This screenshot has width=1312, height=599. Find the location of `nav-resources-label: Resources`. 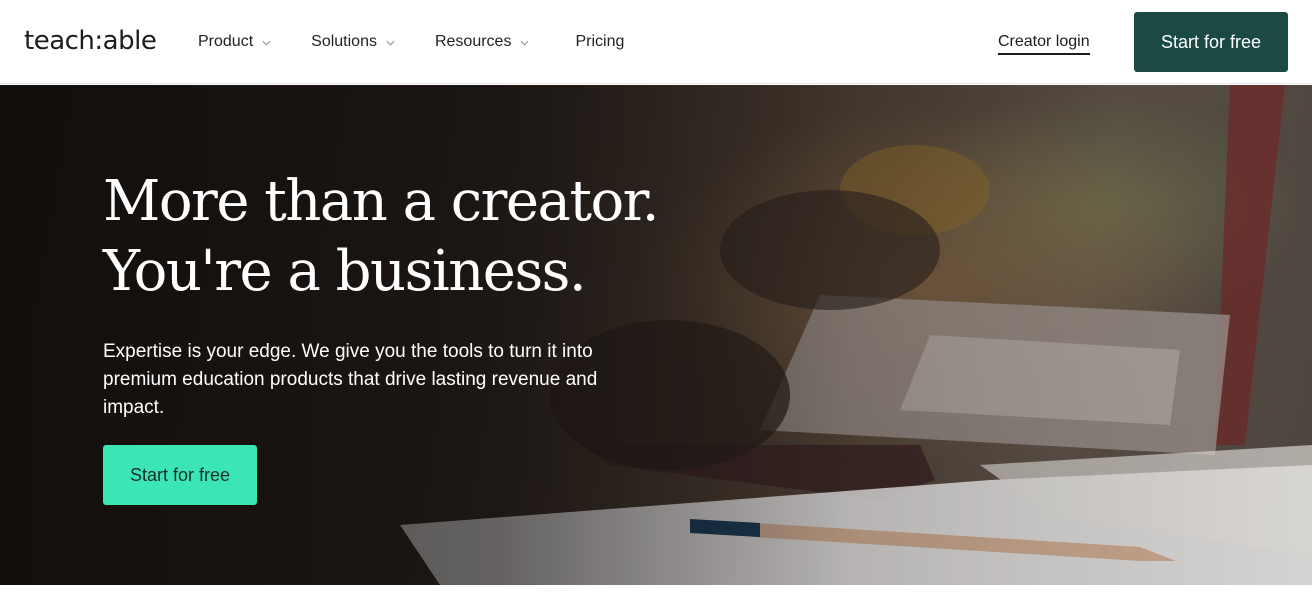

nav-resources-label: Resources is located at coordinates (473, 41).